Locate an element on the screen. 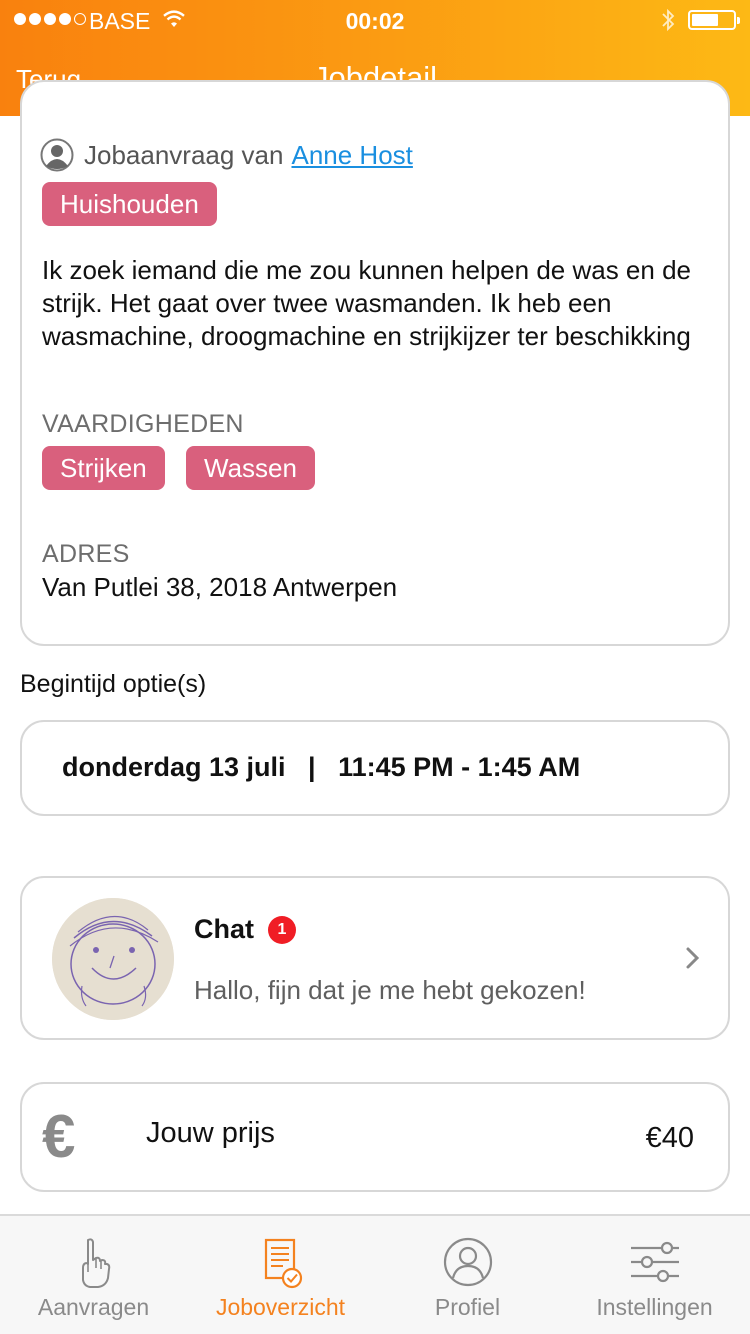 Image resolution: width=750 pixels, height=1334 pixels. chat-last-message: Hallo, fijn dat je me hebt gekozen! is located at coordinates (390, 990).